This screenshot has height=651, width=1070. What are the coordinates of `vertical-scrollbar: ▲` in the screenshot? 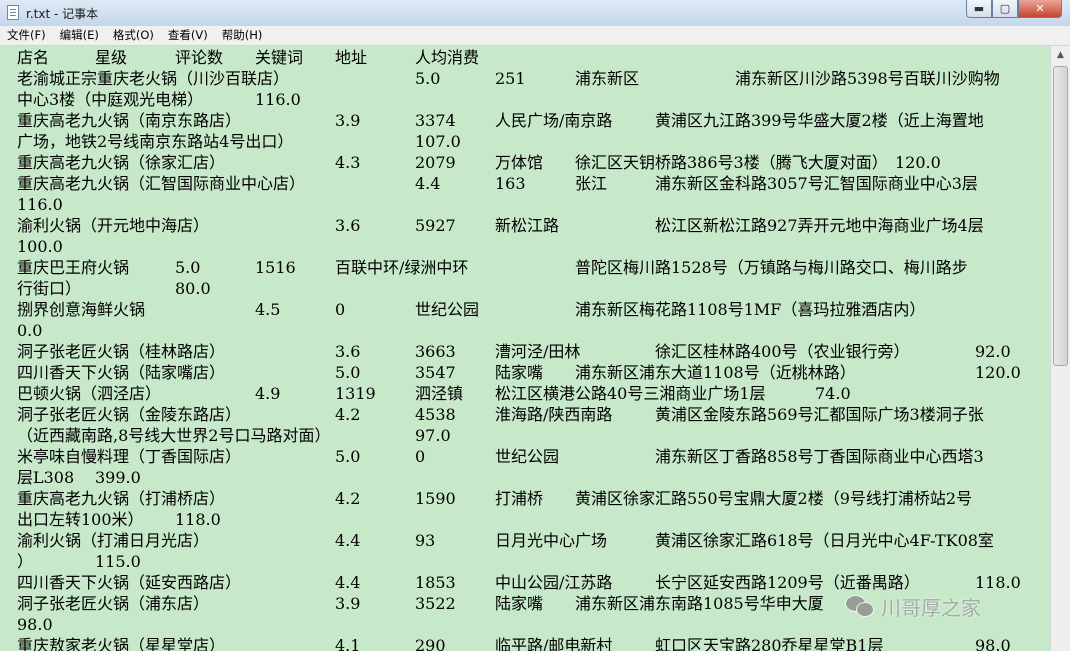 It's located at (1060, 348).